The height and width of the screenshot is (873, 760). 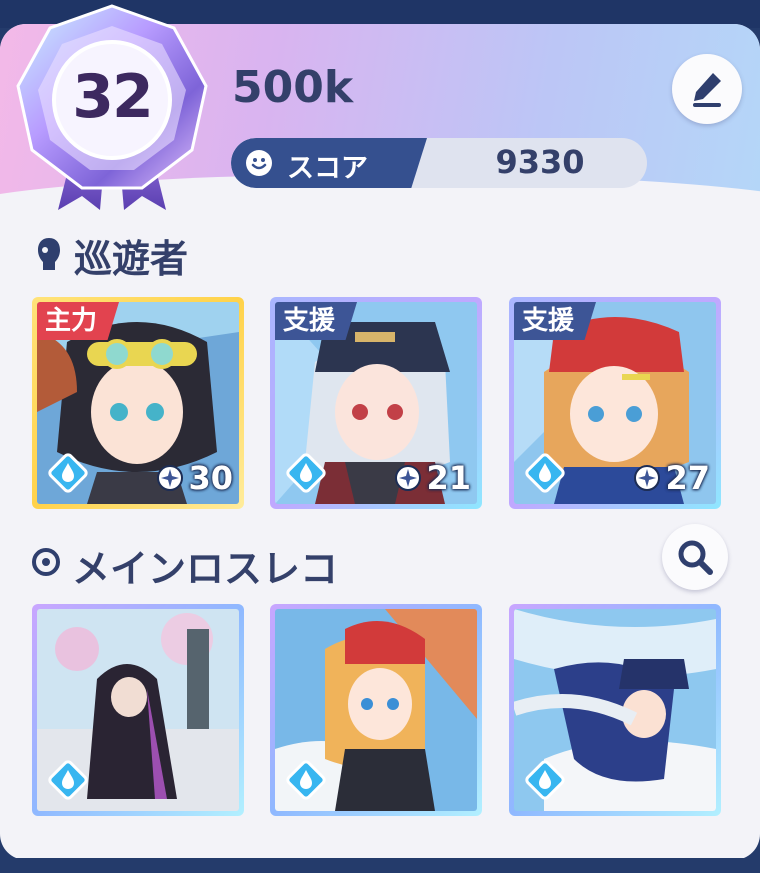 What do you see at coordinates (78, 321) in the screenshot?
I see `role-tag-main: 主力` at bounding box center [78, 321].